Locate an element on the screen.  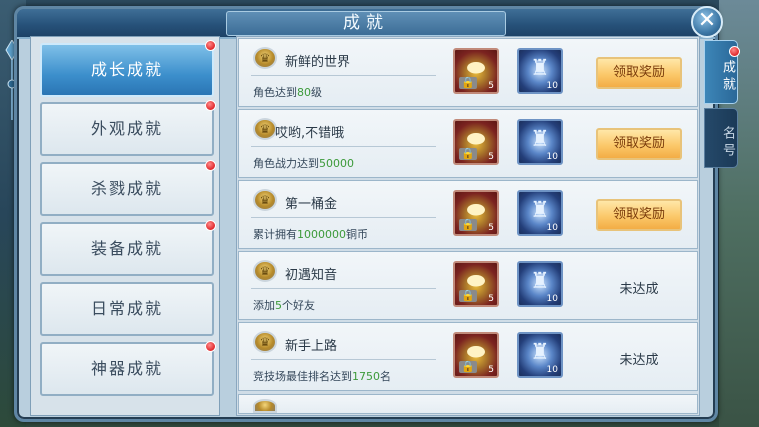
title-bar: 成就 is located at coordinates (366, 24).